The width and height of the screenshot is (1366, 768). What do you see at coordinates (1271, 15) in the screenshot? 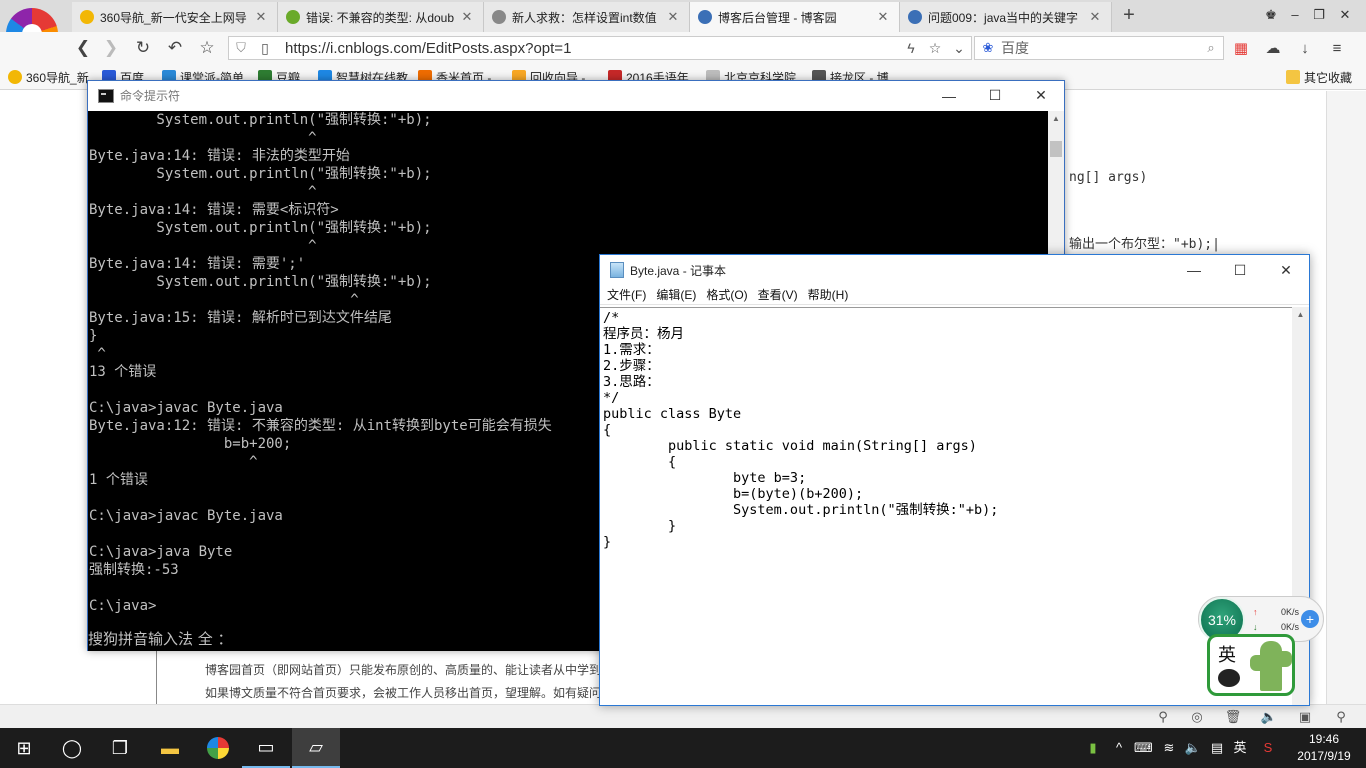
I see `shirt-icon: ♚` at bounding box center [1271, 15].